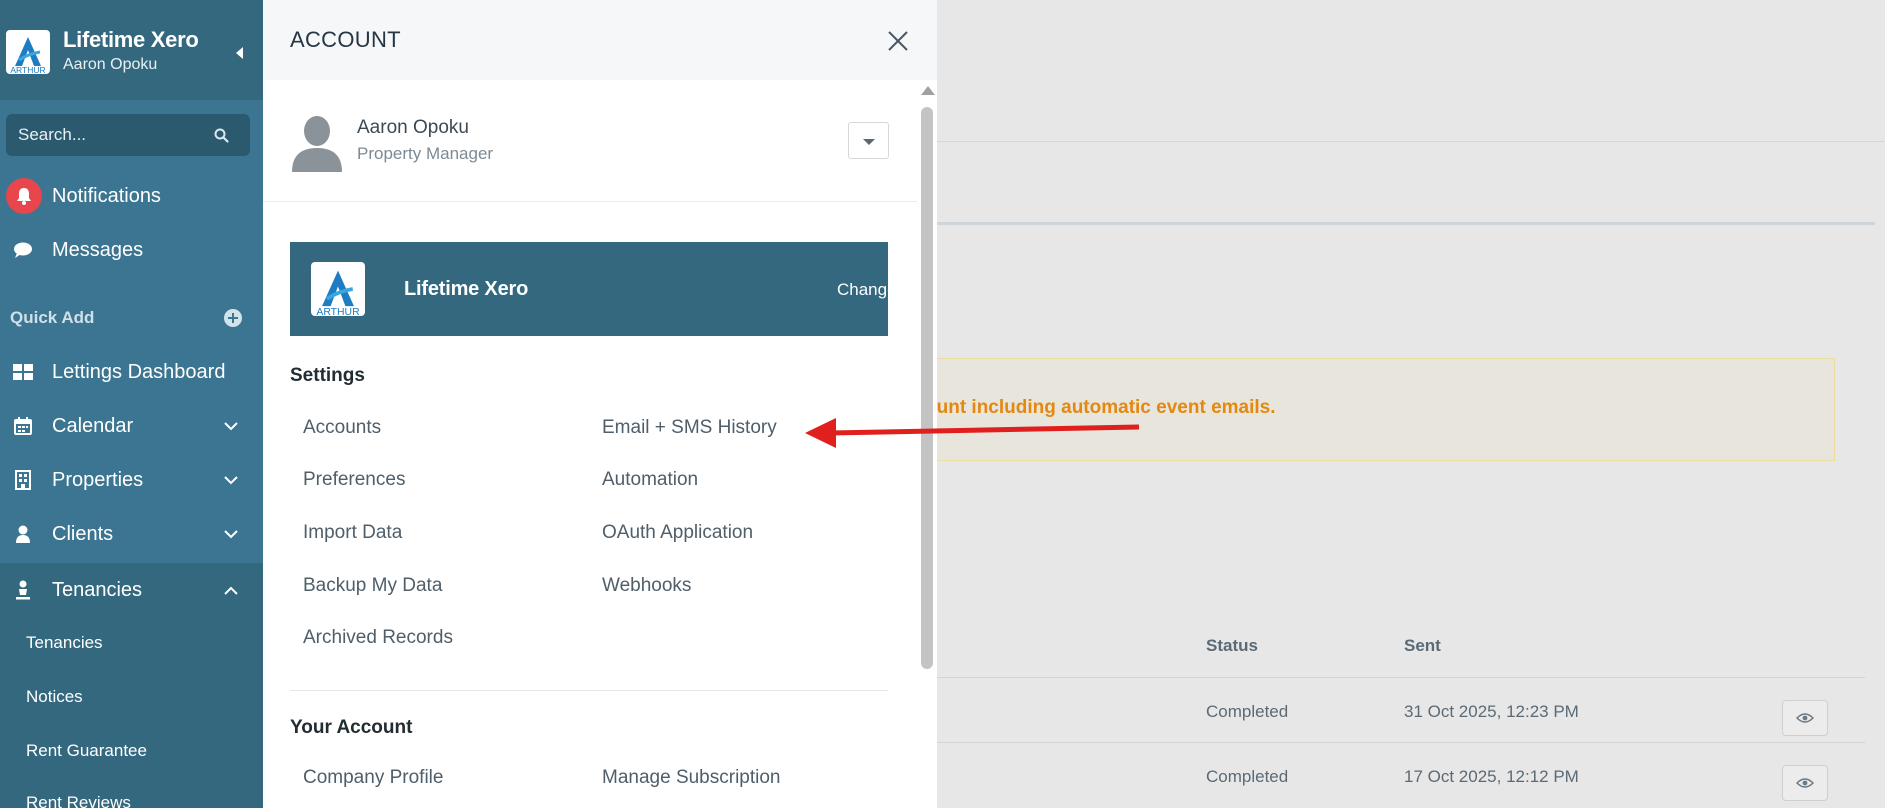  Describe the element at coordinates (898, 41) in the screenshot. I see `close-icon` at that location.